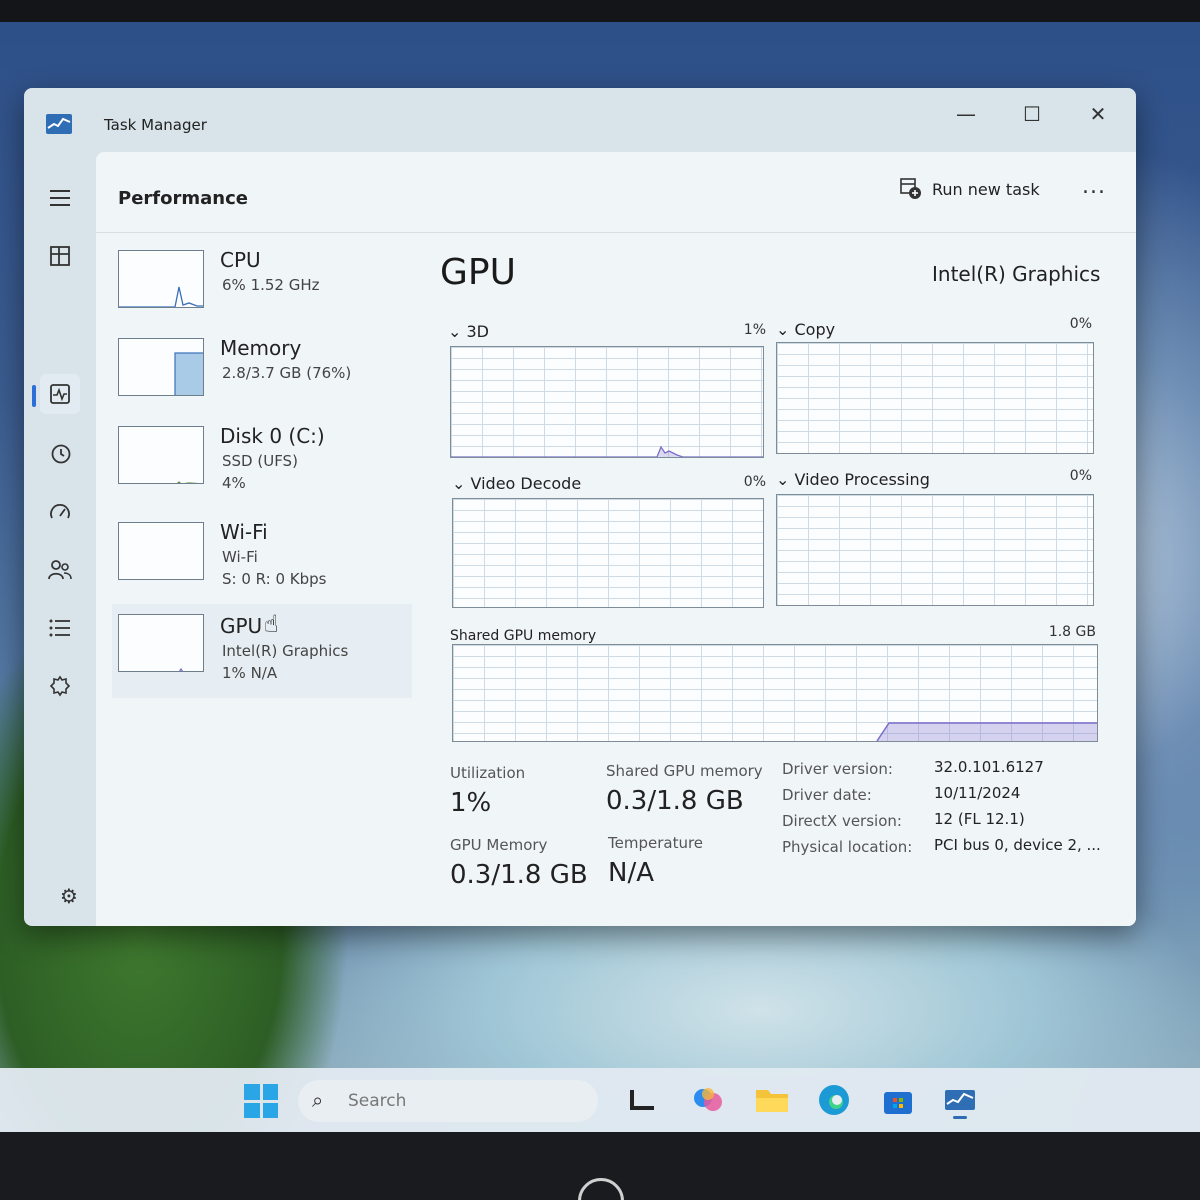 The width and height of the screenshot is (1200, 1200). What do you see at coordinates (60, 628) in the screenshot?
I see `details-icon` at bounding box center [60, 628].